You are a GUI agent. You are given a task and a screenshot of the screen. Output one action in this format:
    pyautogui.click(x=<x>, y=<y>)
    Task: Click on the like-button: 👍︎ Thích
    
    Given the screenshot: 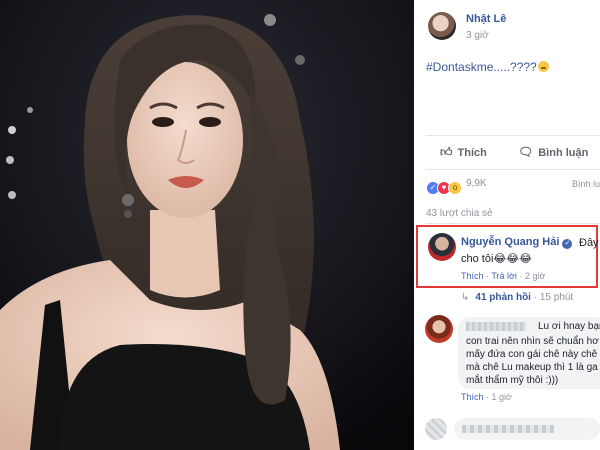 What is the action you would take?
    pyautogui.click(x=463, y=152)
    